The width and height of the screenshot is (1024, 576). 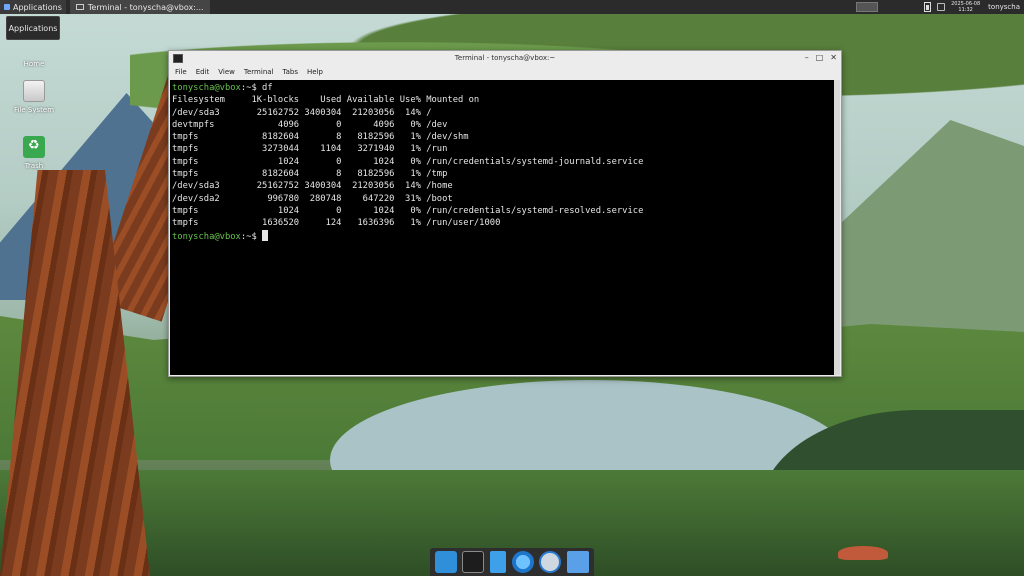 What do you see at coordinates (7, 7) in the screenshot?
I see `applications-icon` at bounding box center [7, 7].